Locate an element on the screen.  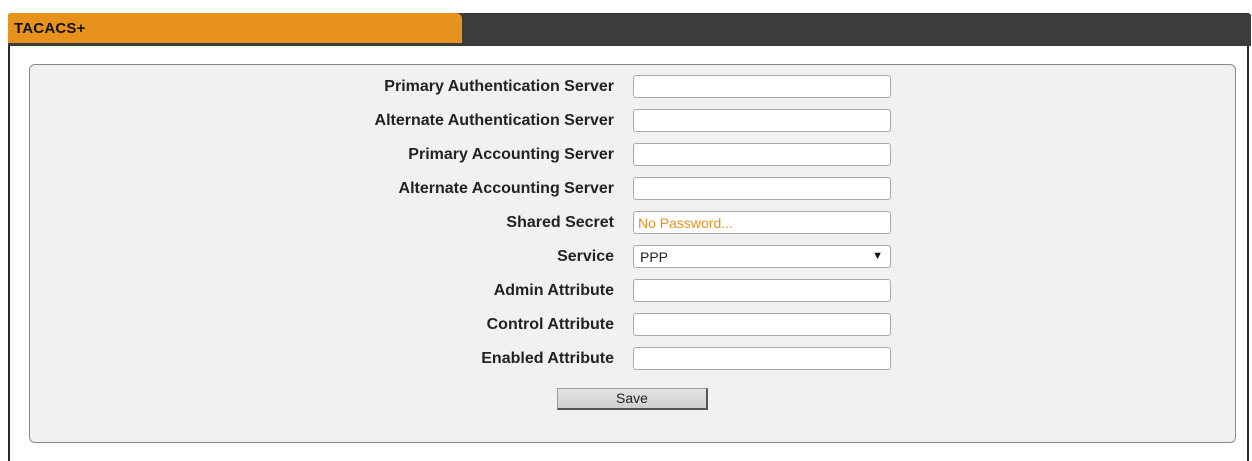
service-select: PPP ▼ is located at coordinates (762, 256).